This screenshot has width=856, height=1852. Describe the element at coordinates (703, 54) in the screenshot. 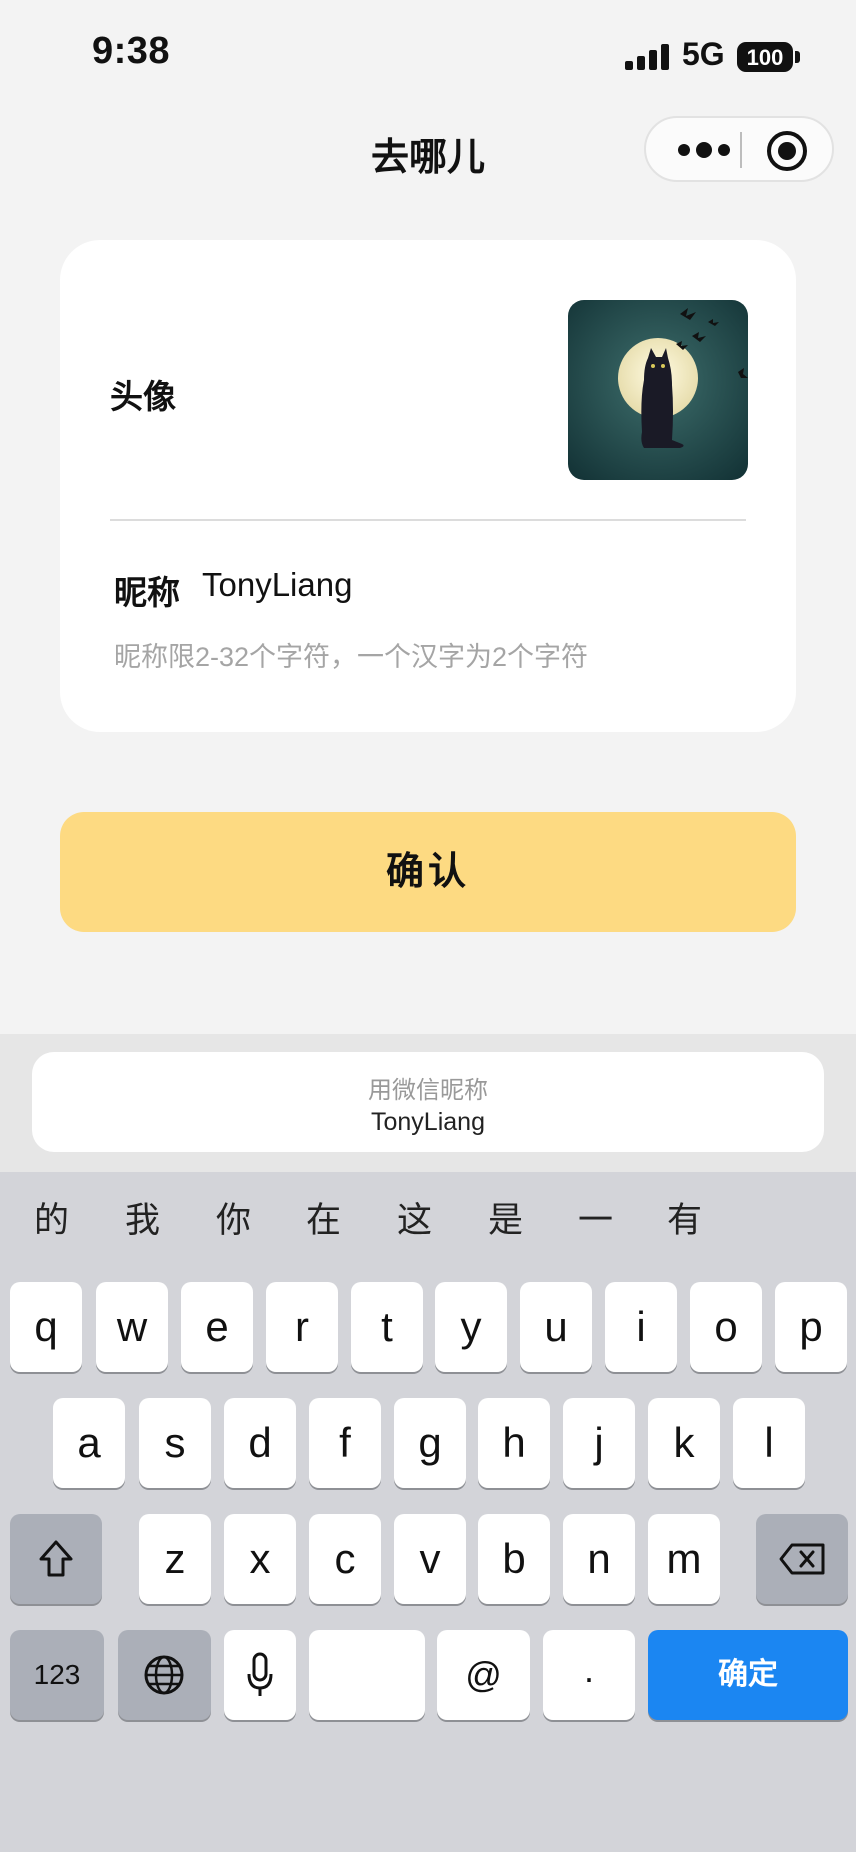

I see `network-type: 5G` at that location.